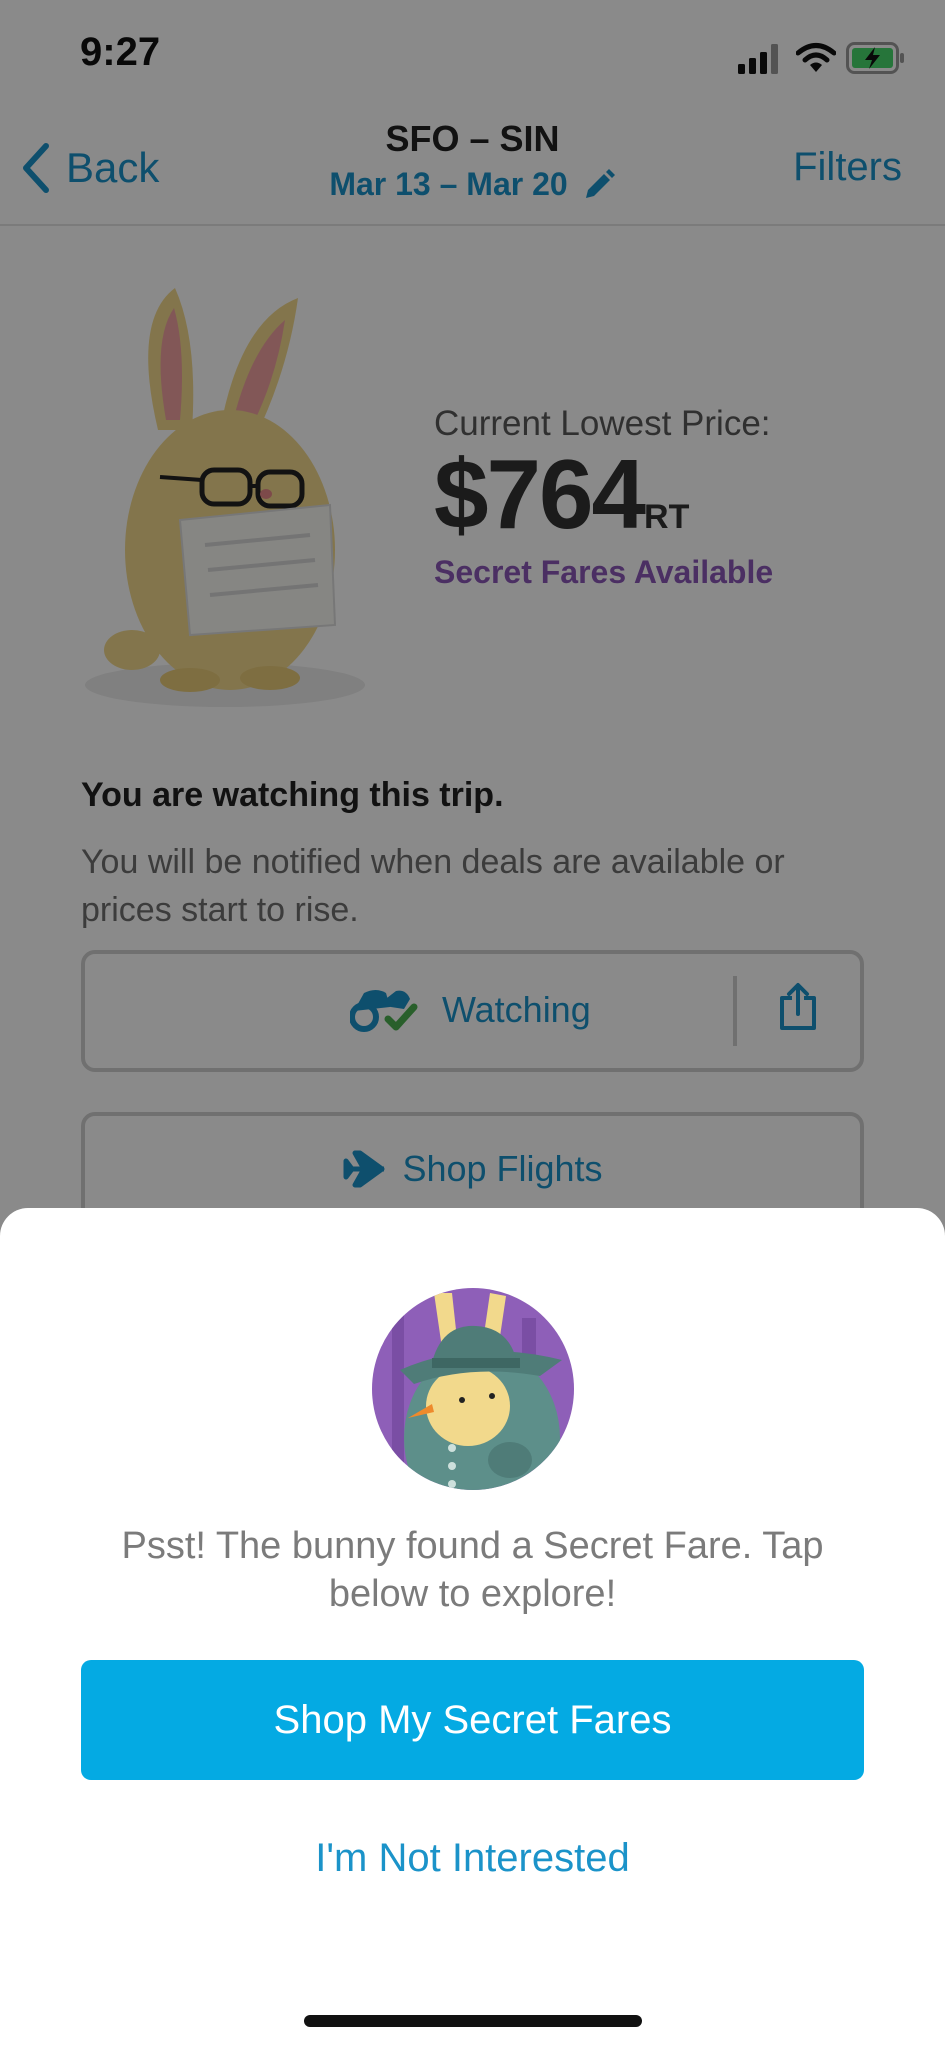  I want to click on detective-bunny-illustration, so click(473, 1389).